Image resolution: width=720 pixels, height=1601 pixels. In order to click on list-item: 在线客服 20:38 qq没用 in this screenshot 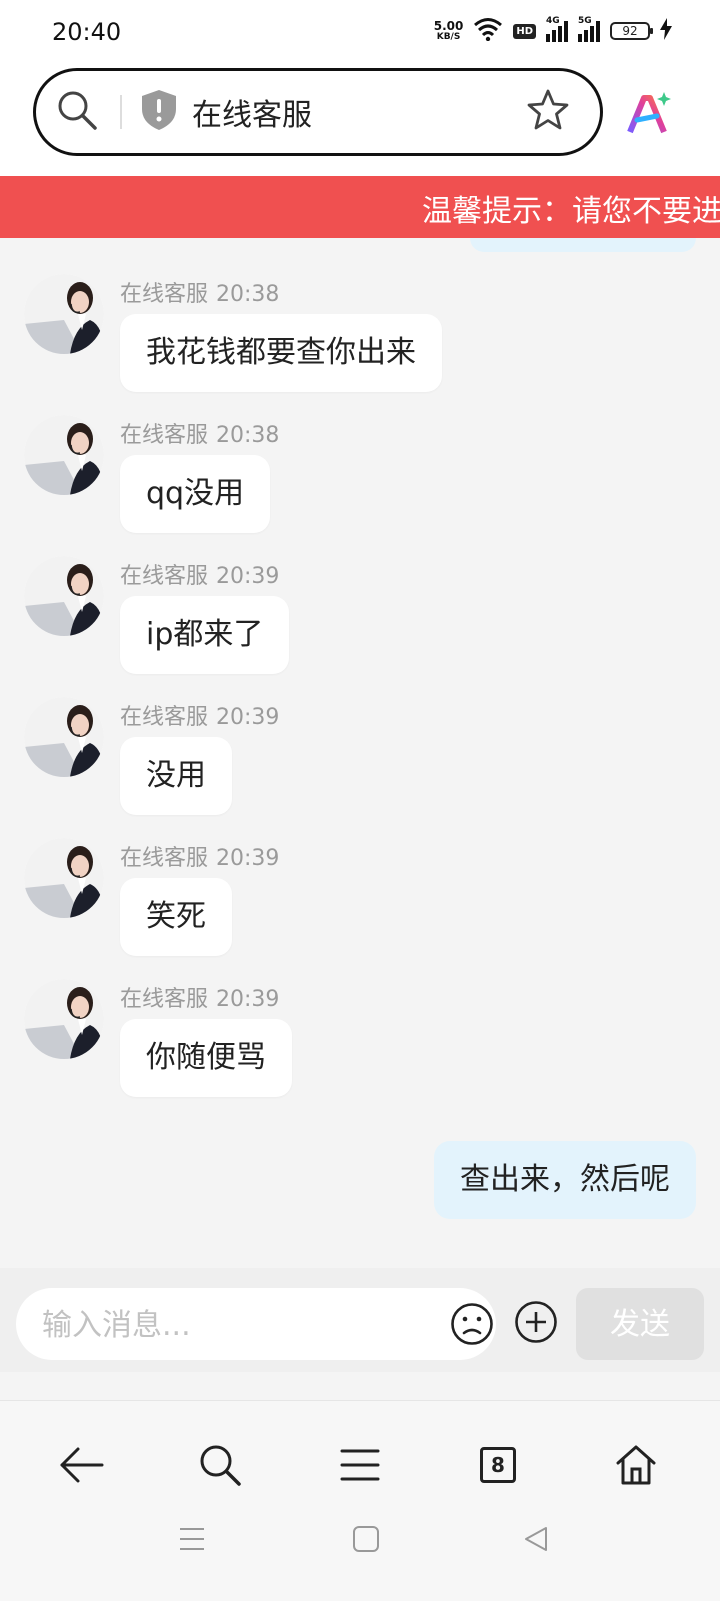, I will do `click(364, 477)`.